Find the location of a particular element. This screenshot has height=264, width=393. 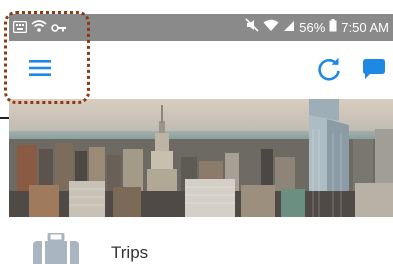

edge-marker is located at coordinates (4, 118).